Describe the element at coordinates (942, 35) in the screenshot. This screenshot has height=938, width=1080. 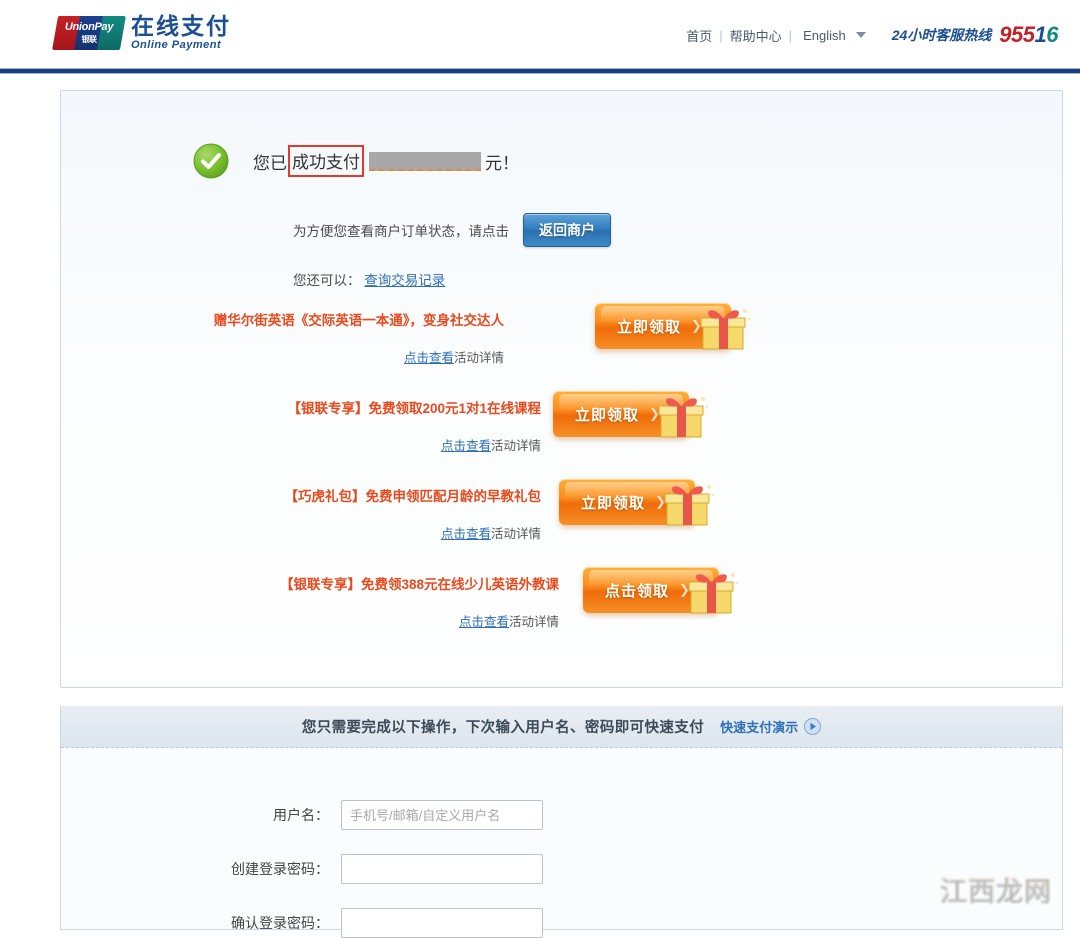
I see `hotline-label: 24小时客服热线` at that location.